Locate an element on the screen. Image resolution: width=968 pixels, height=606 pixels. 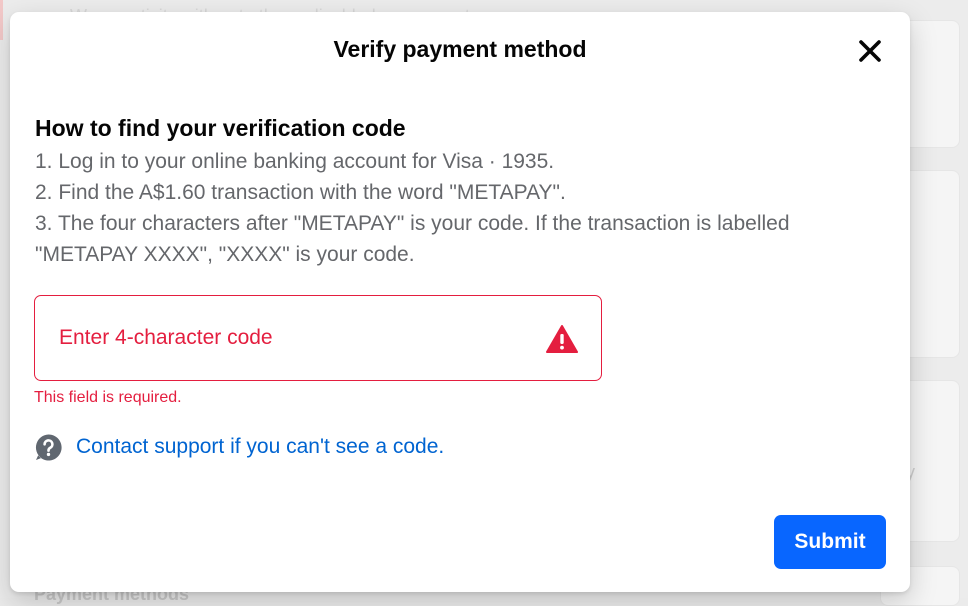
background-alert-bar is located at coordinates (1, 20).